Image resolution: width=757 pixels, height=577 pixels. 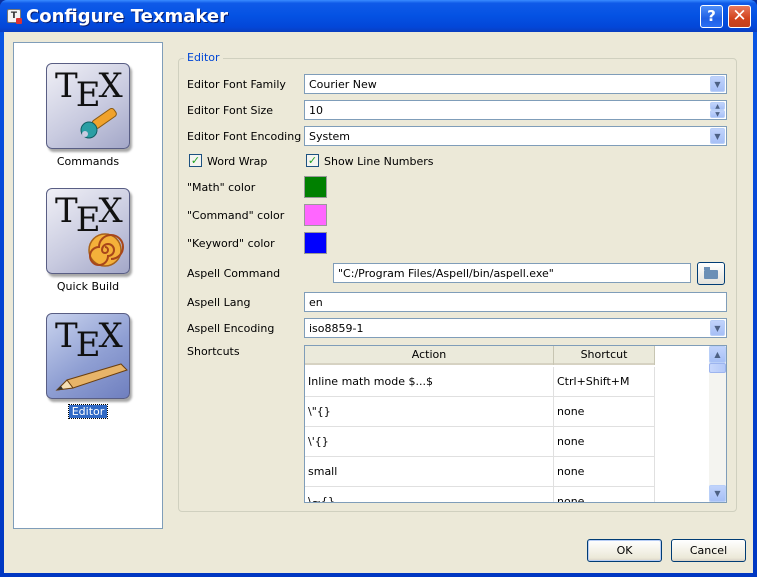 I want to click on line-numbers-label: Show Line Numbers, so click(x=379, y=161).